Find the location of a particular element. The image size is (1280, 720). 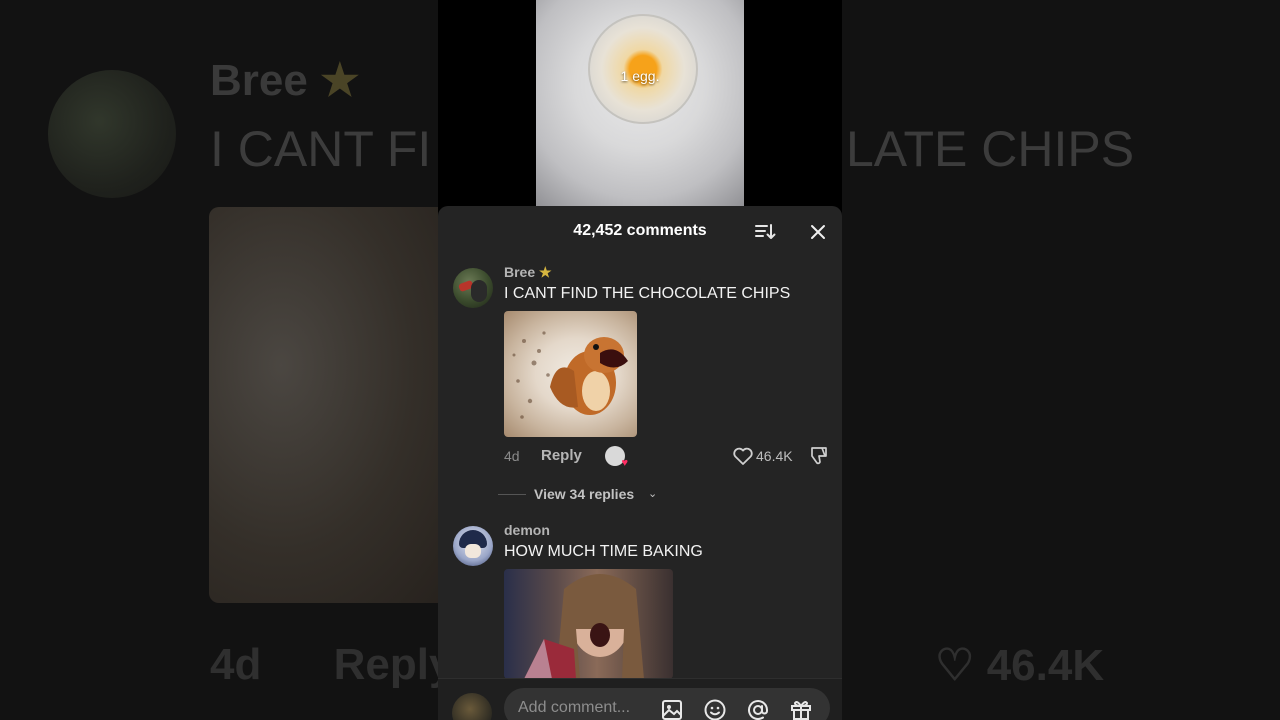

comment-meta: 4d Reply ♥ 46.4K is located at coordinates (669, 457).